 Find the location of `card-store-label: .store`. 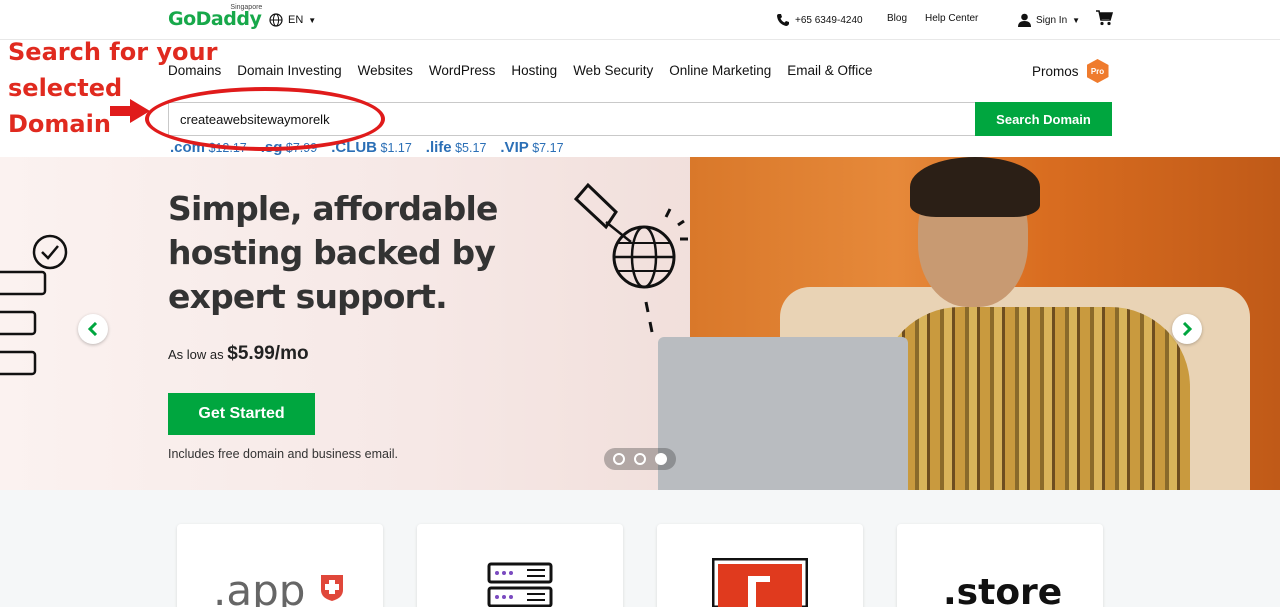

card-store-label: .store is located at coordinates (1003, 589).